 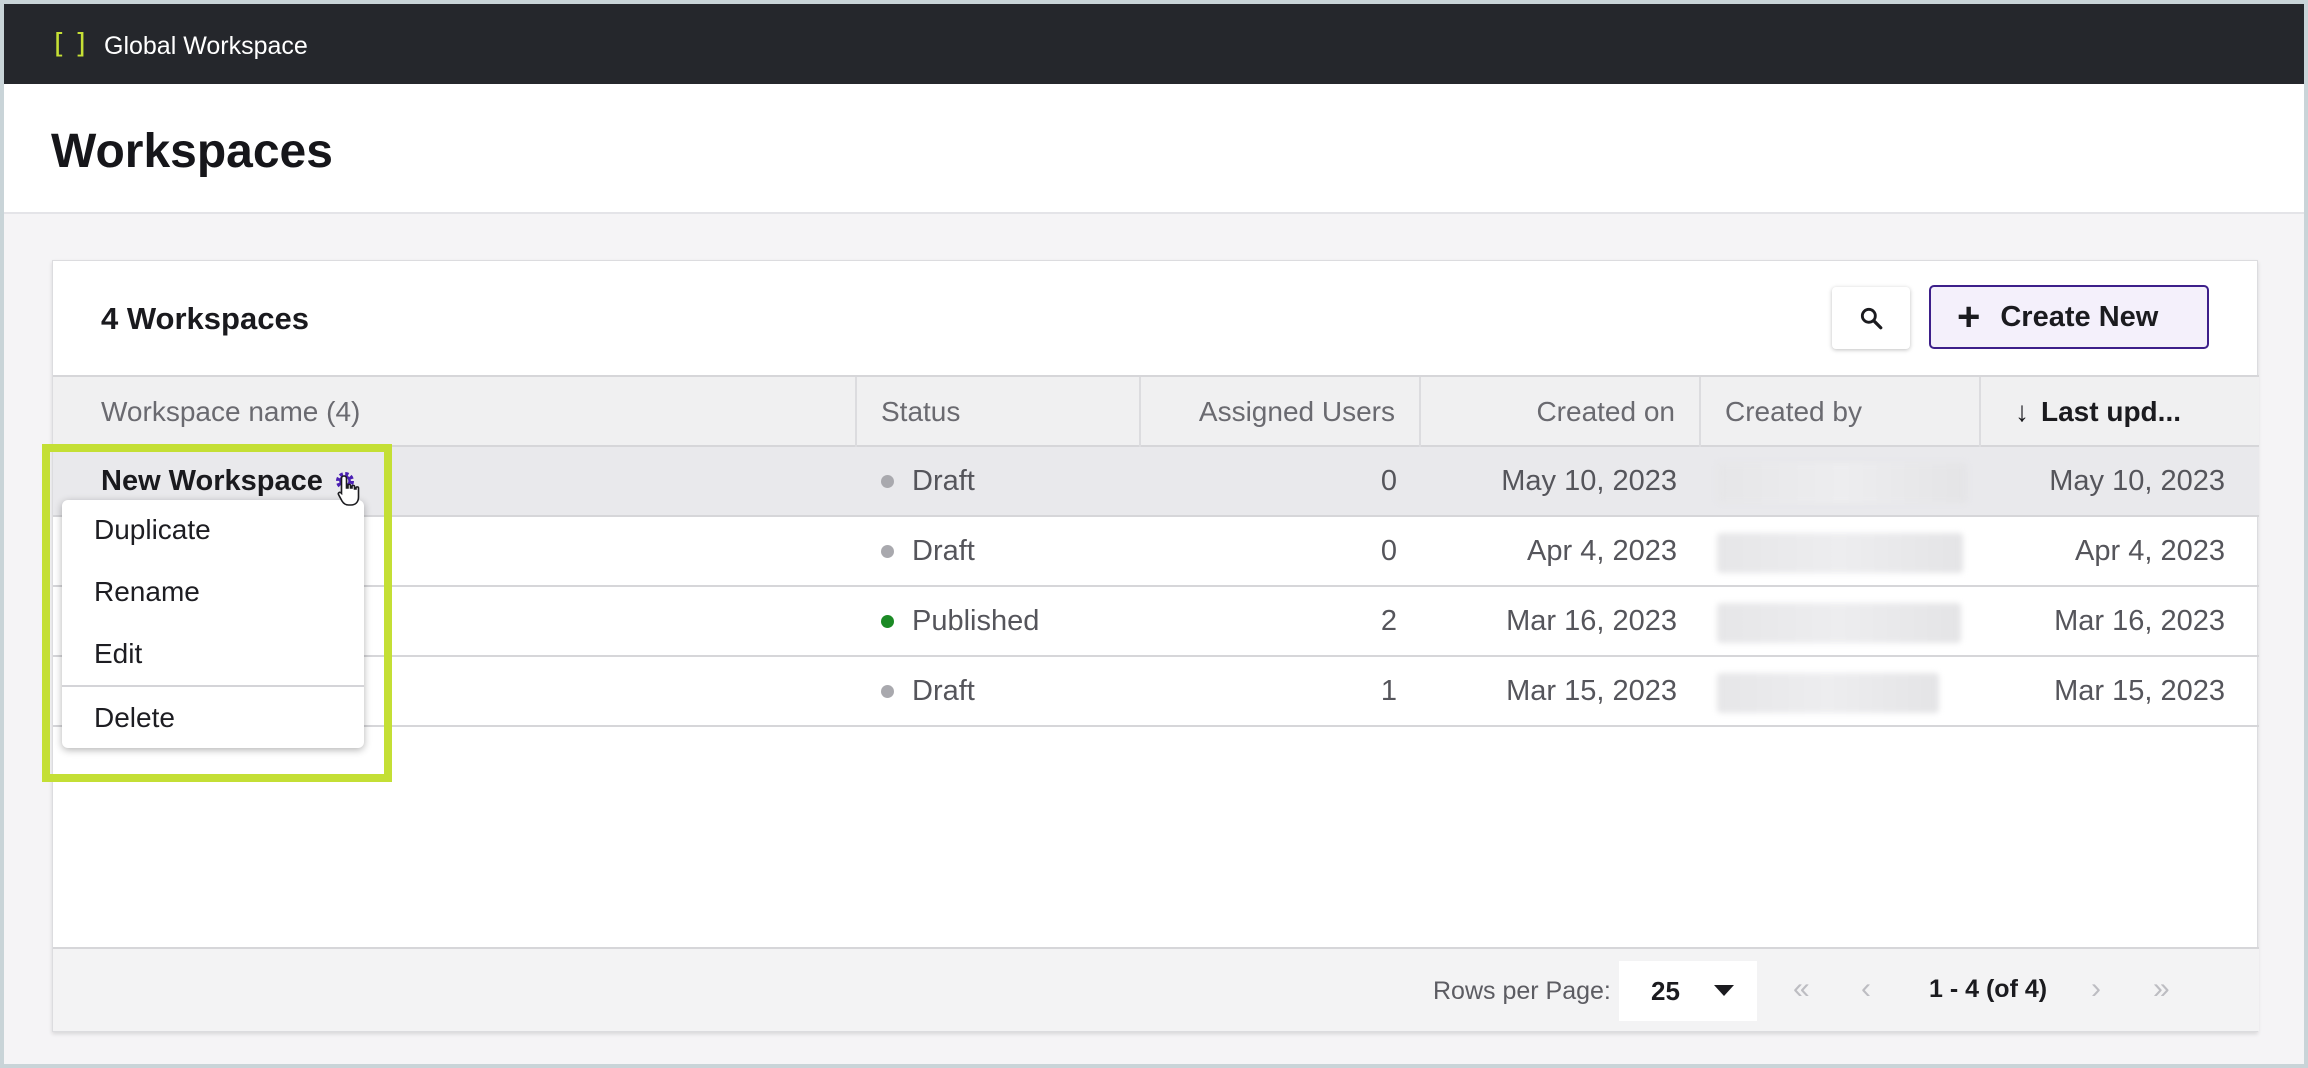 What do you see at coordinates (2096, 989) in the screenshot?
I see `next-page-icon: ›` at bounding box center [2096, 989].